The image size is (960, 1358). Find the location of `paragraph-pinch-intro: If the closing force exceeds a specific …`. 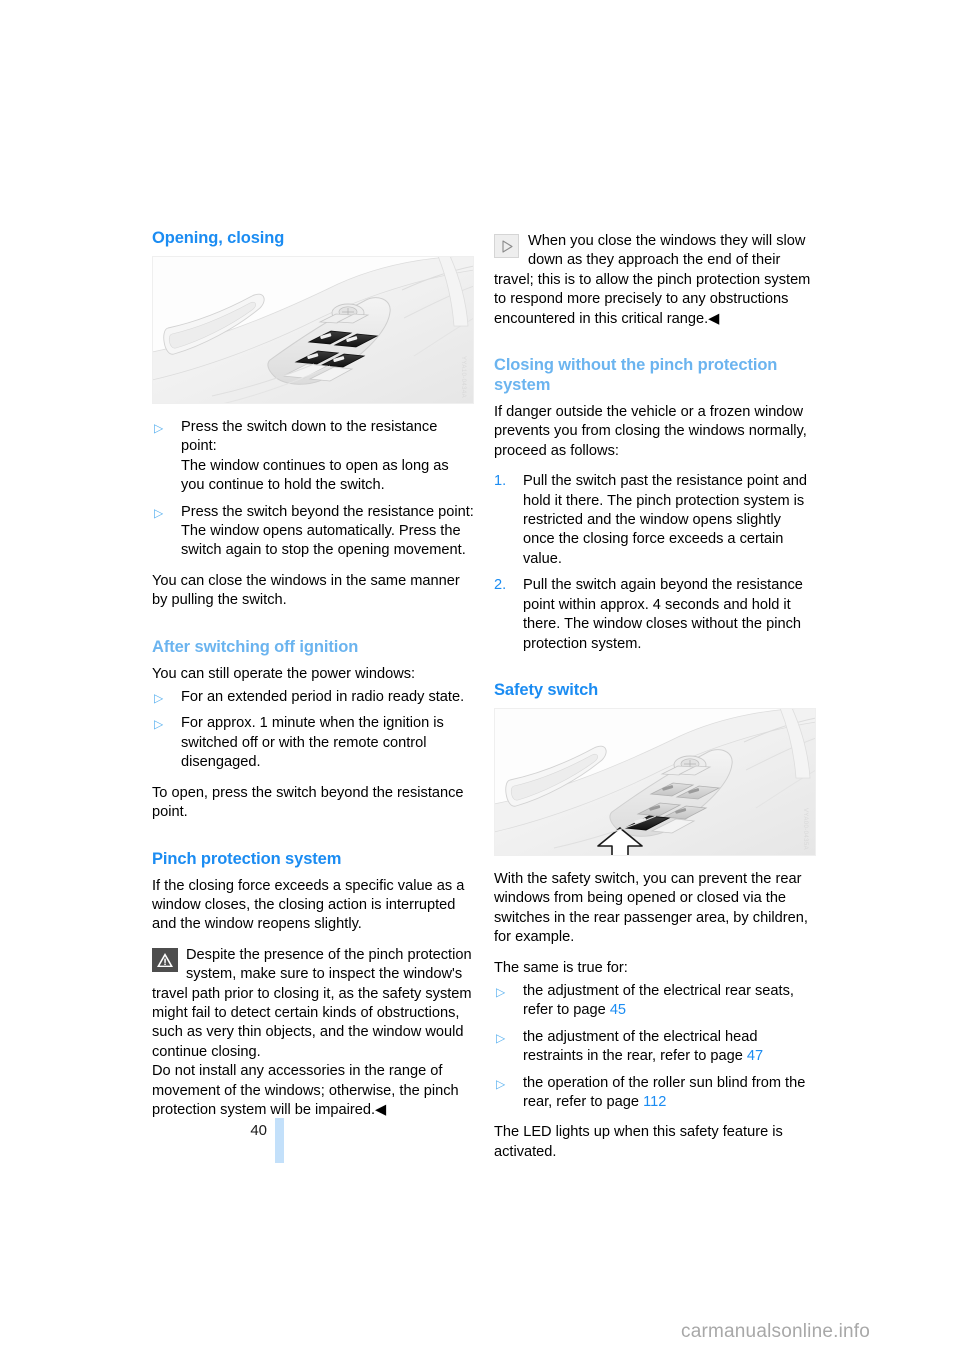

paragraph-pinch-intro: If the closing force exceeds a specific … is located at coordinates (308, 905).